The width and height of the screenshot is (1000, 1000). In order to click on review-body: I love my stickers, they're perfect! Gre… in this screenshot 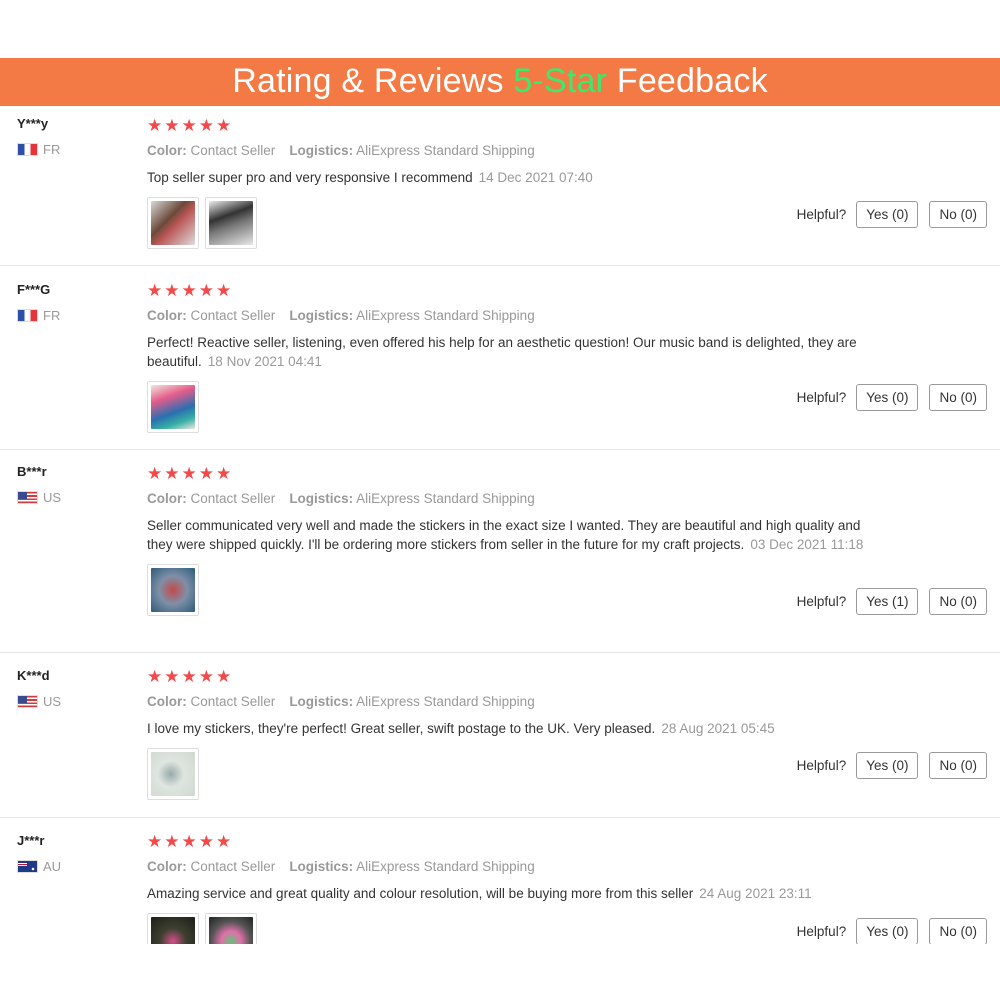, I will do `click(401, 728)`.